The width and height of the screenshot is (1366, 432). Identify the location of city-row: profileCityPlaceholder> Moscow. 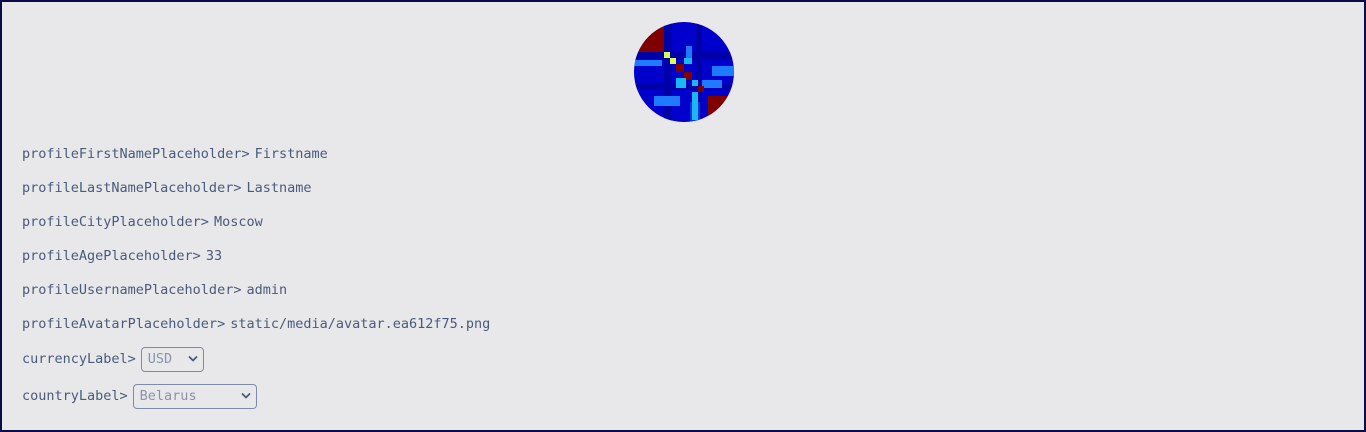
(142, 222).